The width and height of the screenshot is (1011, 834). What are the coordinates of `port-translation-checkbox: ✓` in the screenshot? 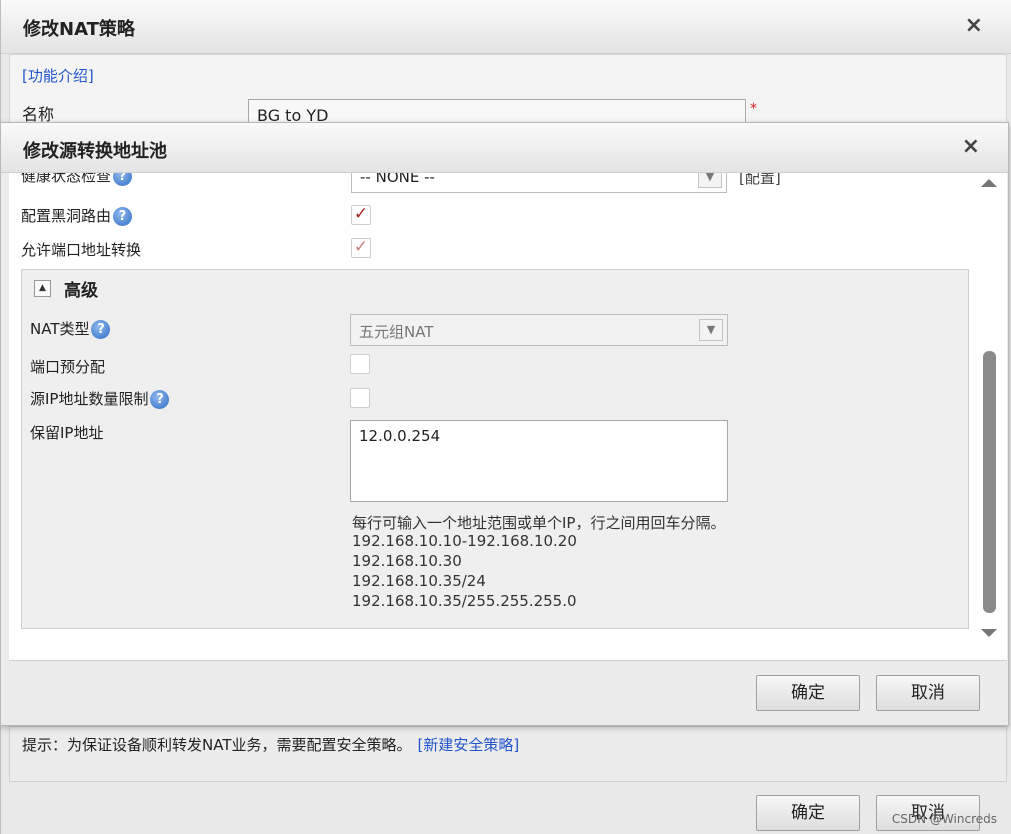 It's located at (361, 248).